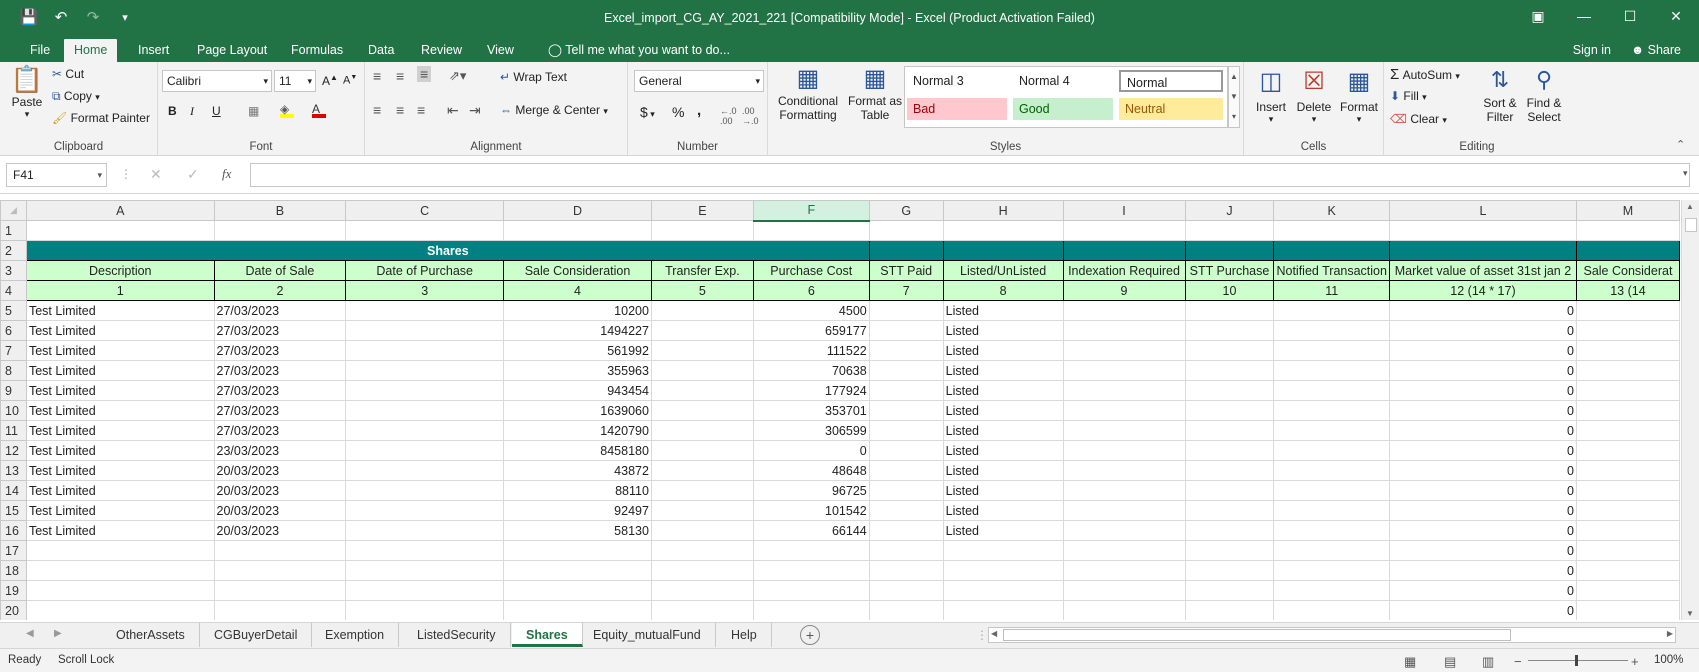 The image size is (1699, 672). What do you see at coordinates (447, 250) in the screenshot?
I see `sheet-title-cell: Shares` at bounding box center [447, 250].